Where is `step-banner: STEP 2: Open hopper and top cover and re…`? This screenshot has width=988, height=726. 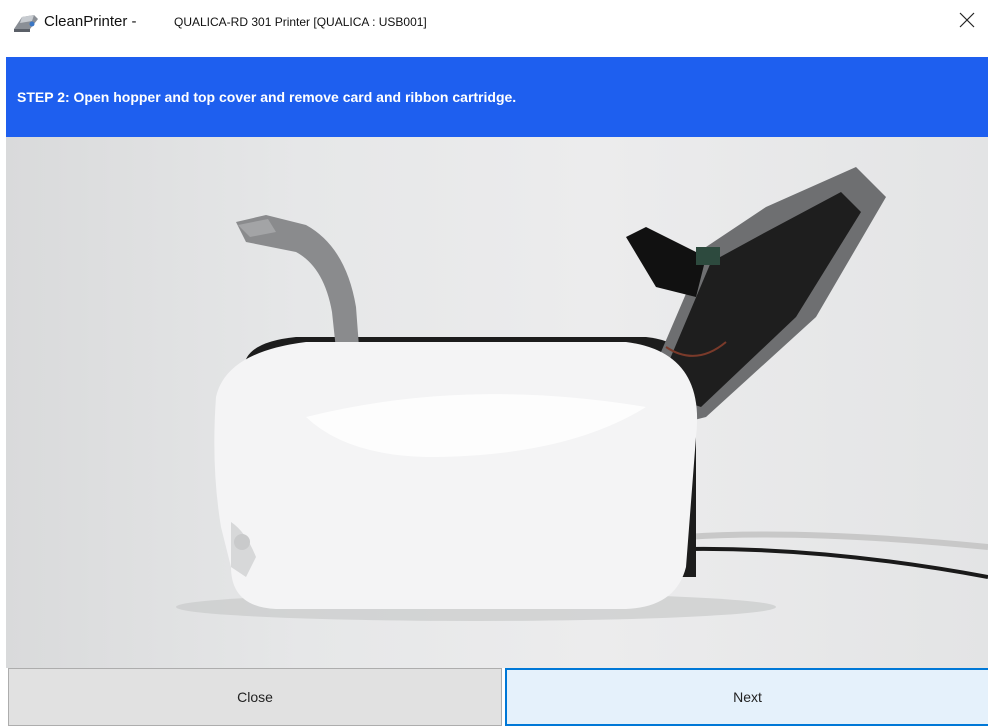
step-banner: STEP 2: Open hopper and top cover and re… is located at coordinates (497, 97).